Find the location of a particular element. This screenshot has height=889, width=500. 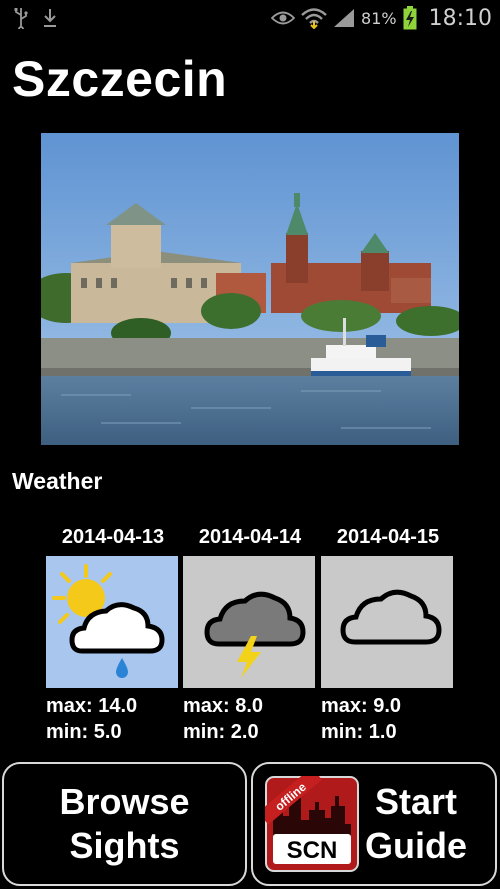

weather-day: 2014-04-15 max: 9.0 min: 1.0 is located at coordinates (388, 633).